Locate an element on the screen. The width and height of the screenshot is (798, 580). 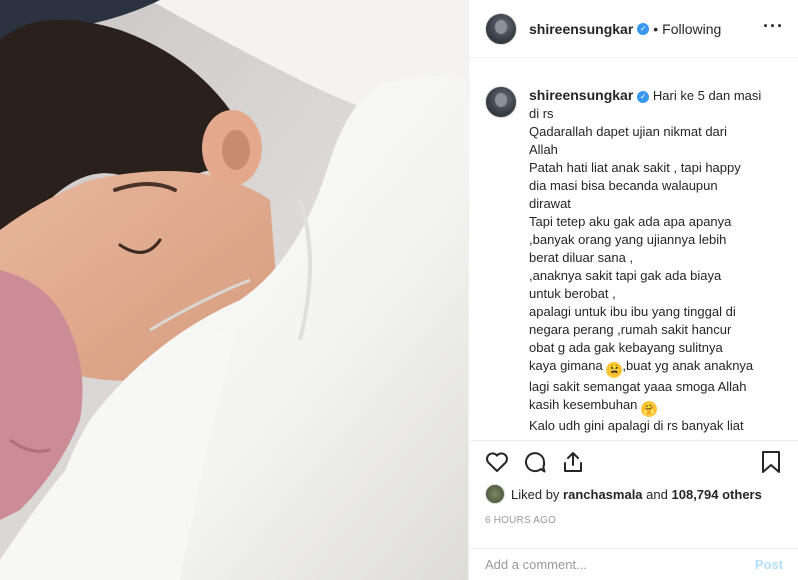
caption-line: Tapi tetep aku gak ada apa apanya is located at coordinates (630, 221).